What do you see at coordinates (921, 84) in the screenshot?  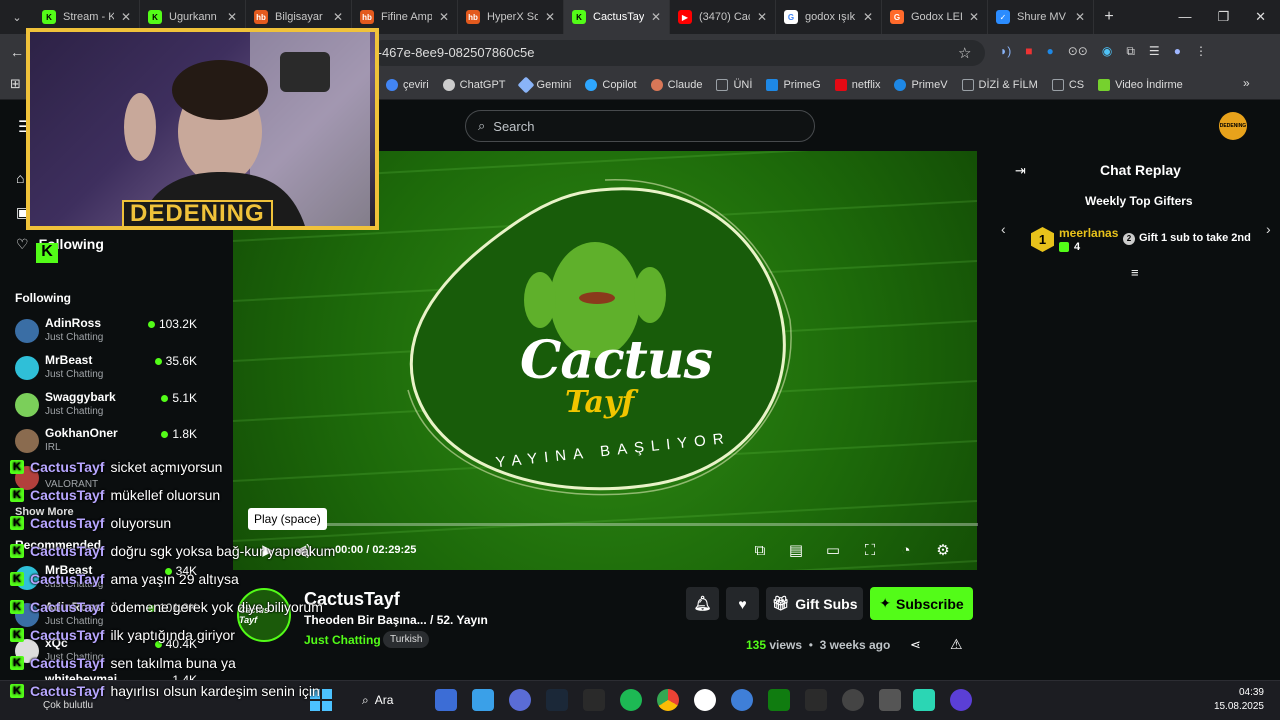 I see `bookmark-item: PrimeV` at bounding box center [921, 84].